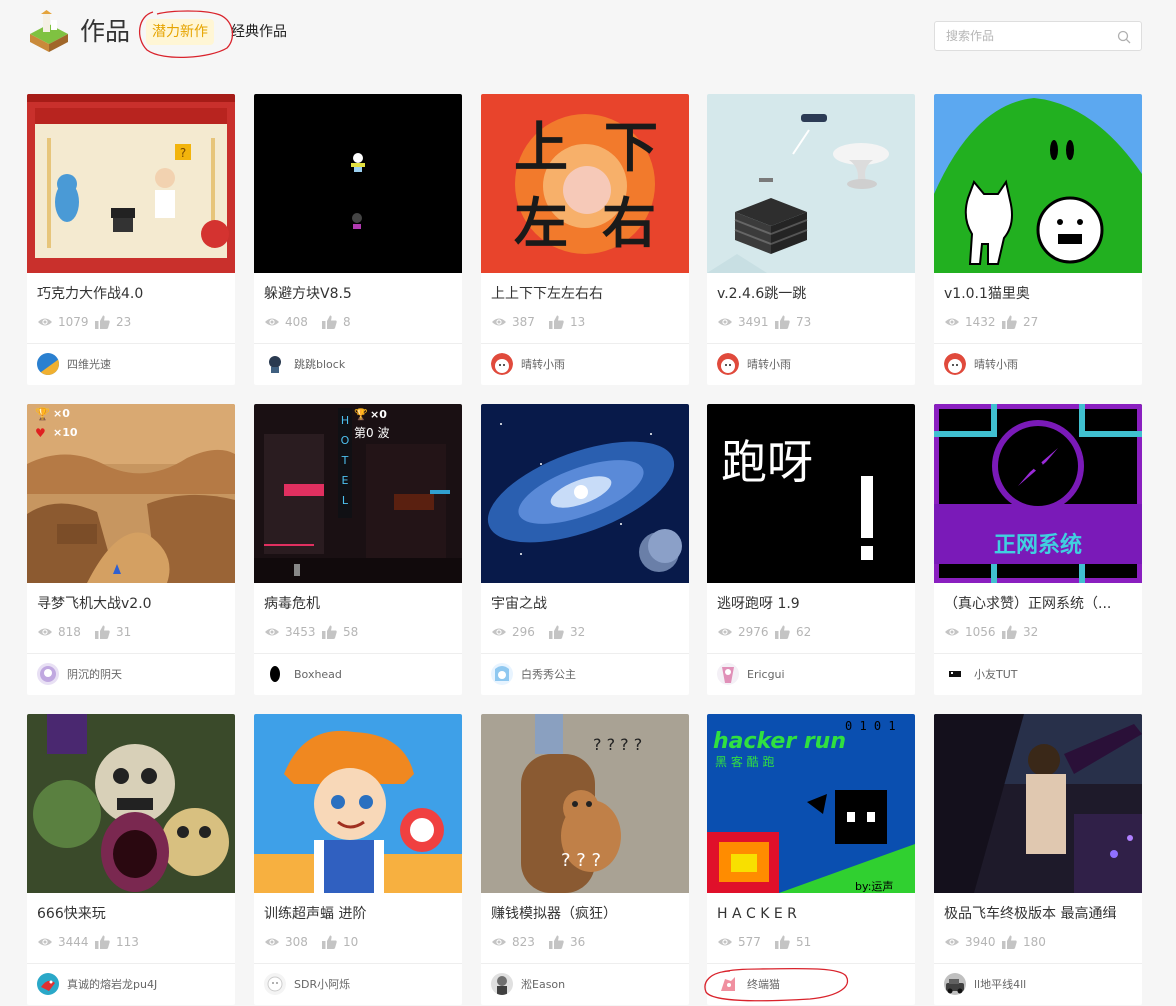  I want to click on author-name: 小友TUT, so click(996, 675).